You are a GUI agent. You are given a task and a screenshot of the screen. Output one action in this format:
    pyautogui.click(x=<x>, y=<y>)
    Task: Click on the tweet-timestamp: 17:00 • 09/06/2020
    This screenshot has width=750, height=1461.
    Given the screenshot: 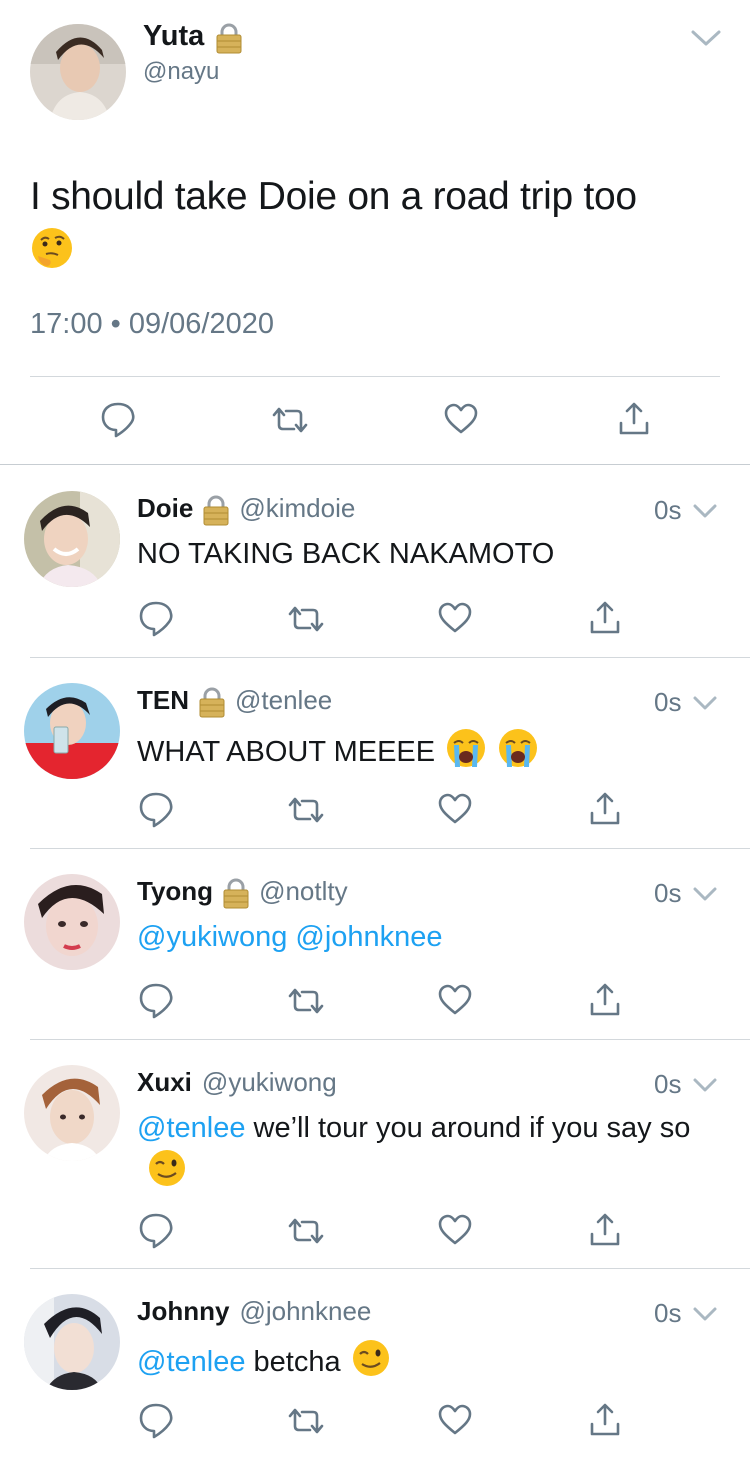 What is the action you would take?
    pyautogui.click(x=152, y=324)
    